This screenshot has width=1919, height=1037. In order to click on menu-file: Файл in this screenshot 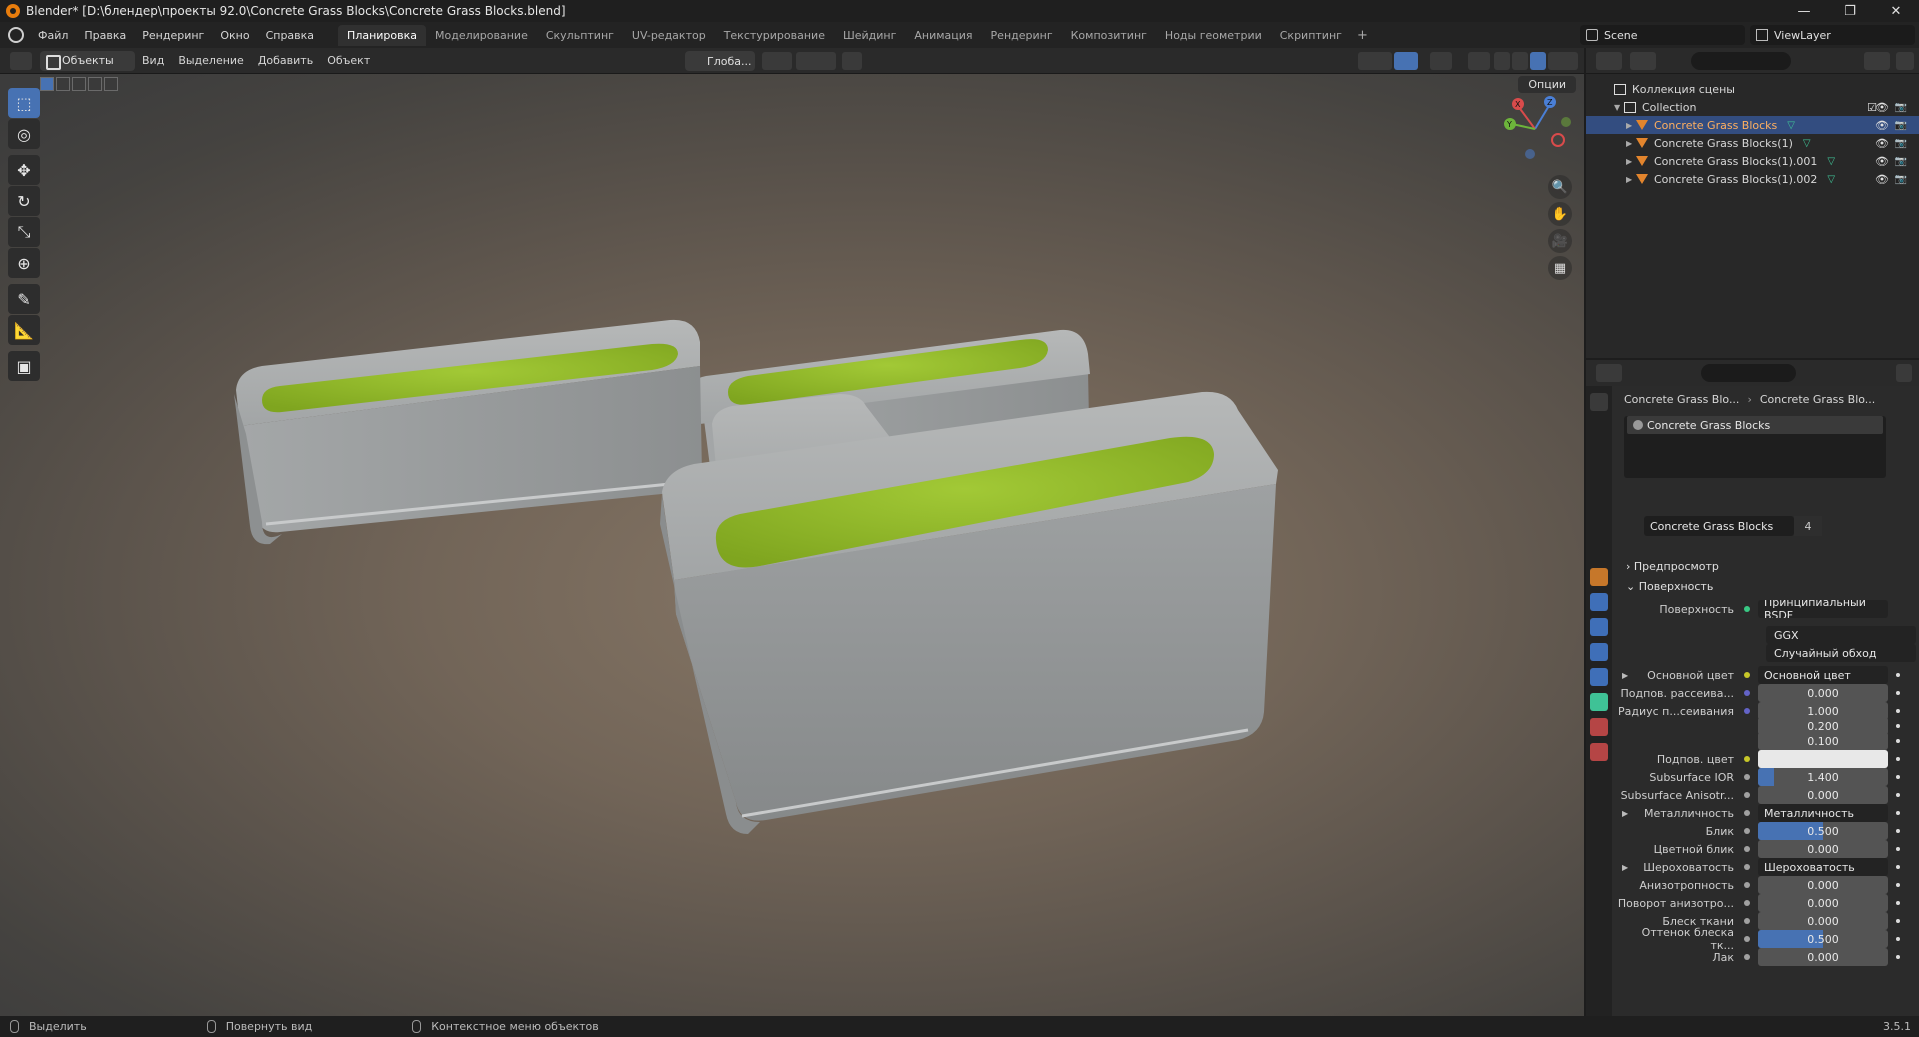, I will do `click(53, 35)`.